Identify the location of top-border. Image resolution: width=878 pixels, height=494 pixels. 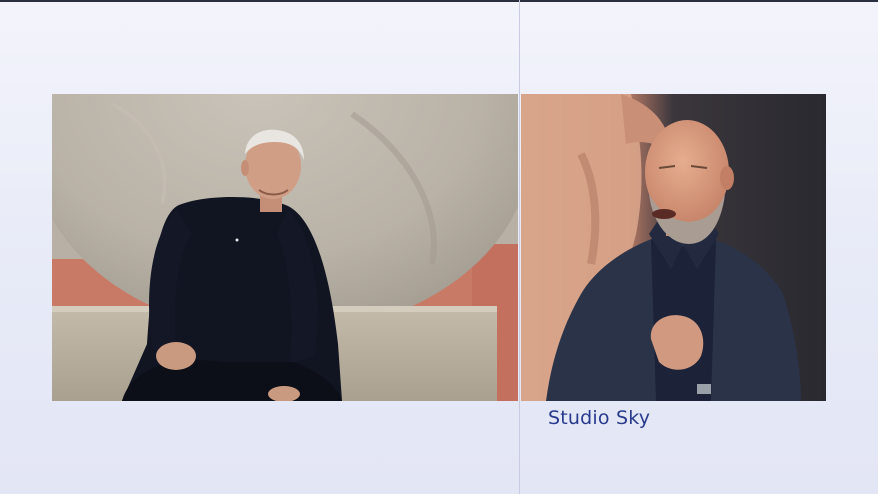
(439, 1).